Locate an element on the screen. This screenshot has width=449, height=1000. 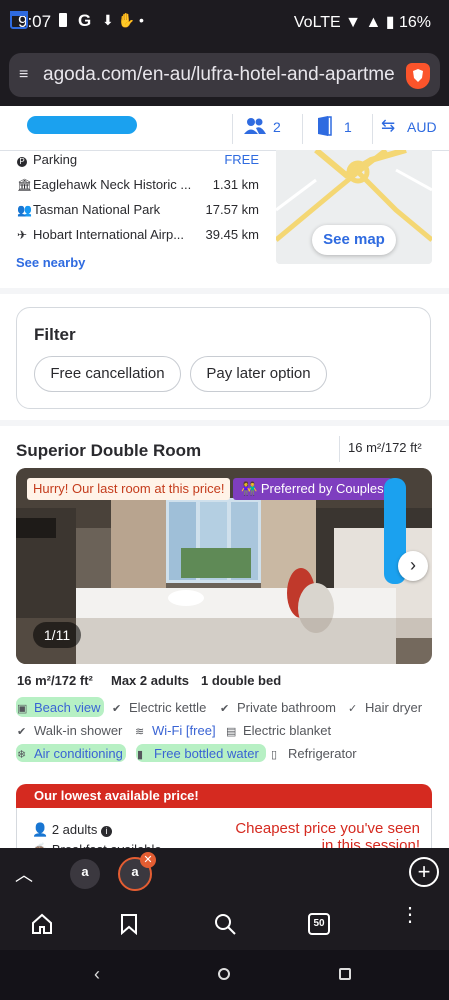
status-right-indicators: VoLTE ▼ ▲ ▮ 16% is located at coordinates (362, 22).